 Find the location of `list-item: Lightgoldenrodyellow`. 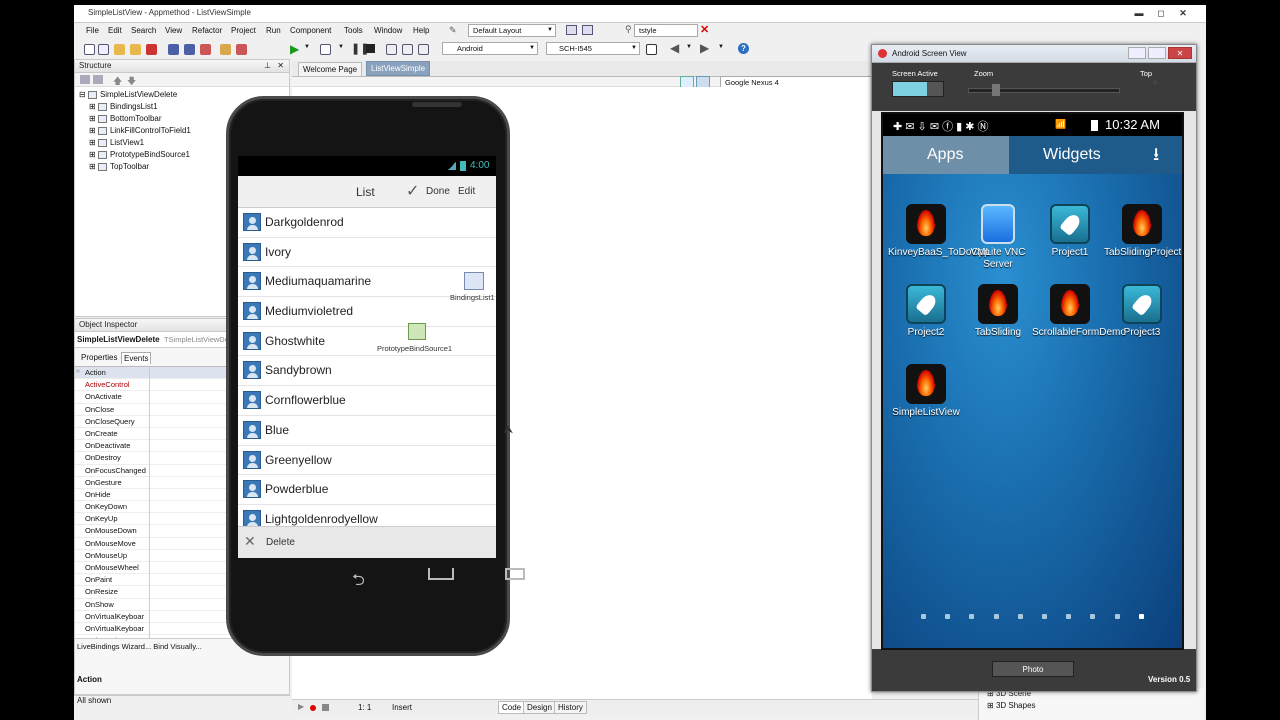

list-item: Lightgoldenrodyellow is located at coordinates (367, 515).